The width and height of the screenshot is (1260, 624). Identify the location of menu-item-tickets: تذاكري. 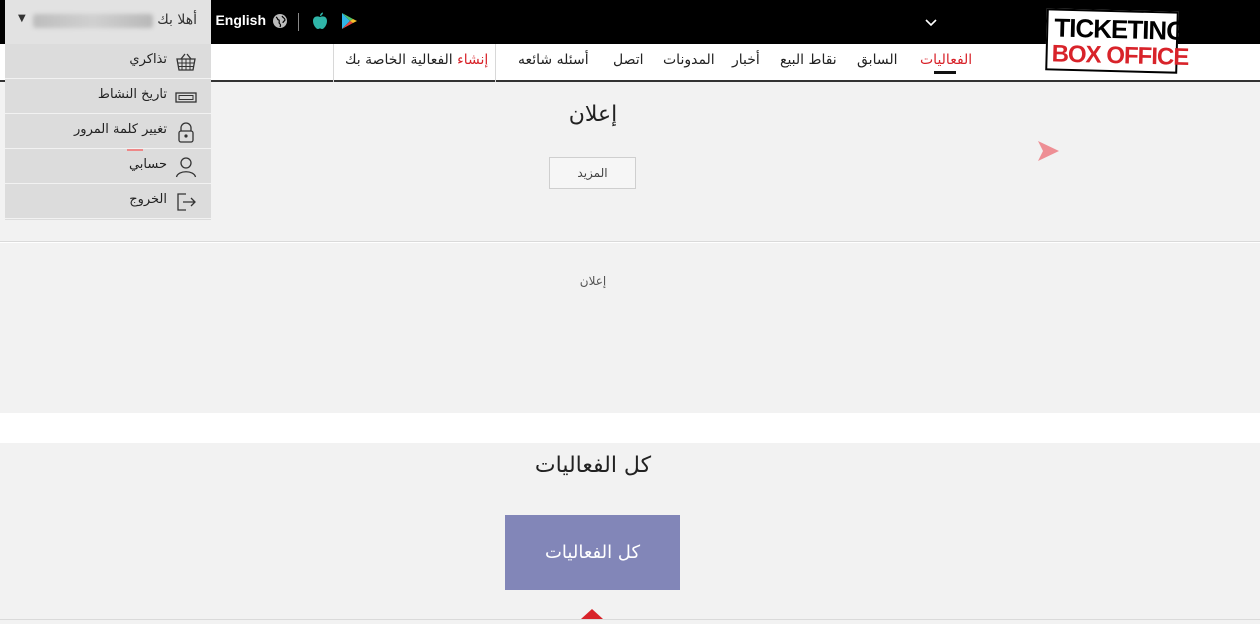
(108, 61).